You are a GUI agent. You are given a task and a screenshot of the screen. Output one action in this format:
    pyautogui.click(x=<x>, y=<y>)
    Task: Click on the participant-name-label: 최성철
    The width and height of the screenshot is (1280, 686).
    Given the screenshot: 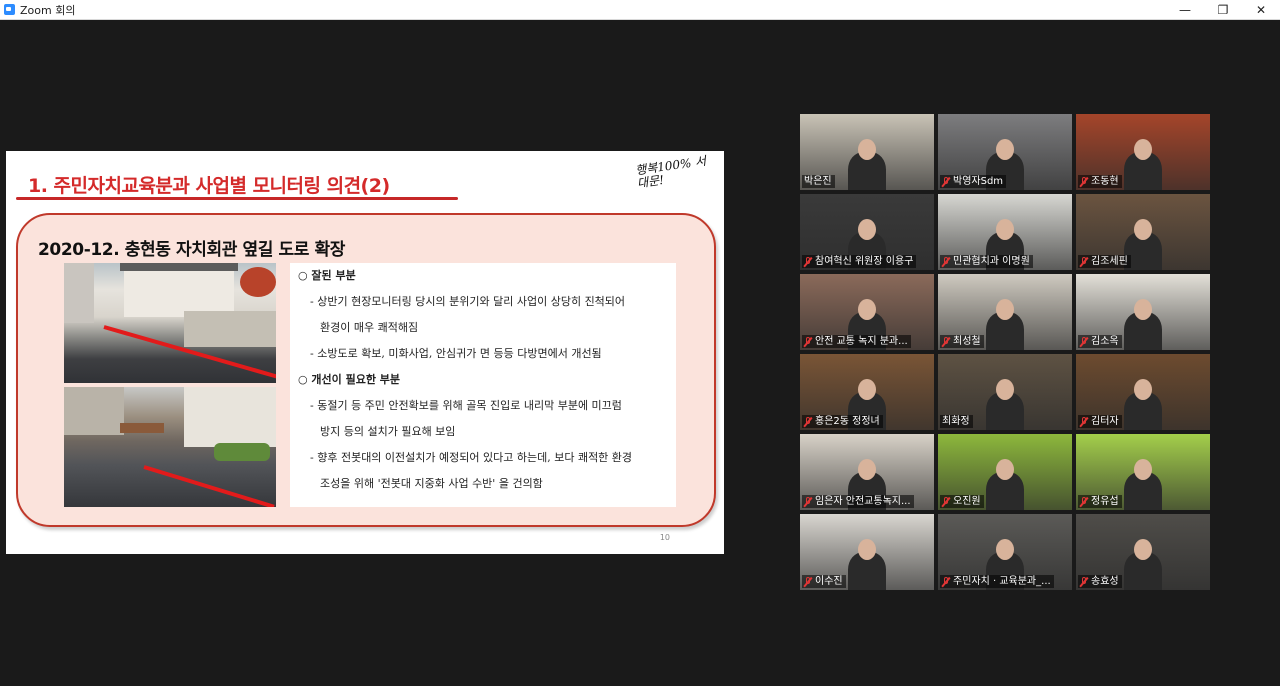 What is the action you would take?
    pyautogui.click(x=962, y=341)
    